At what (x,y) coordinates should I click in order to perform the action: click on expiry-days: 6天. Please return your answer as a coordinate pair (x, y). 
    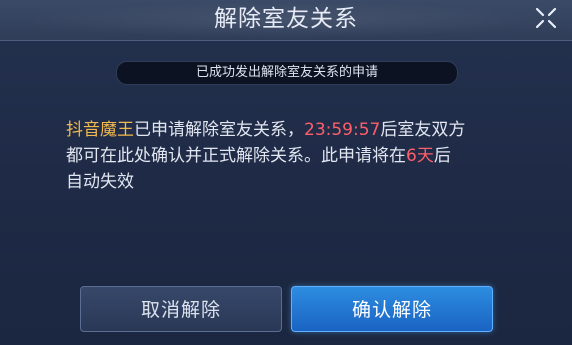
    Looking at the image, I should click on (420, 156).